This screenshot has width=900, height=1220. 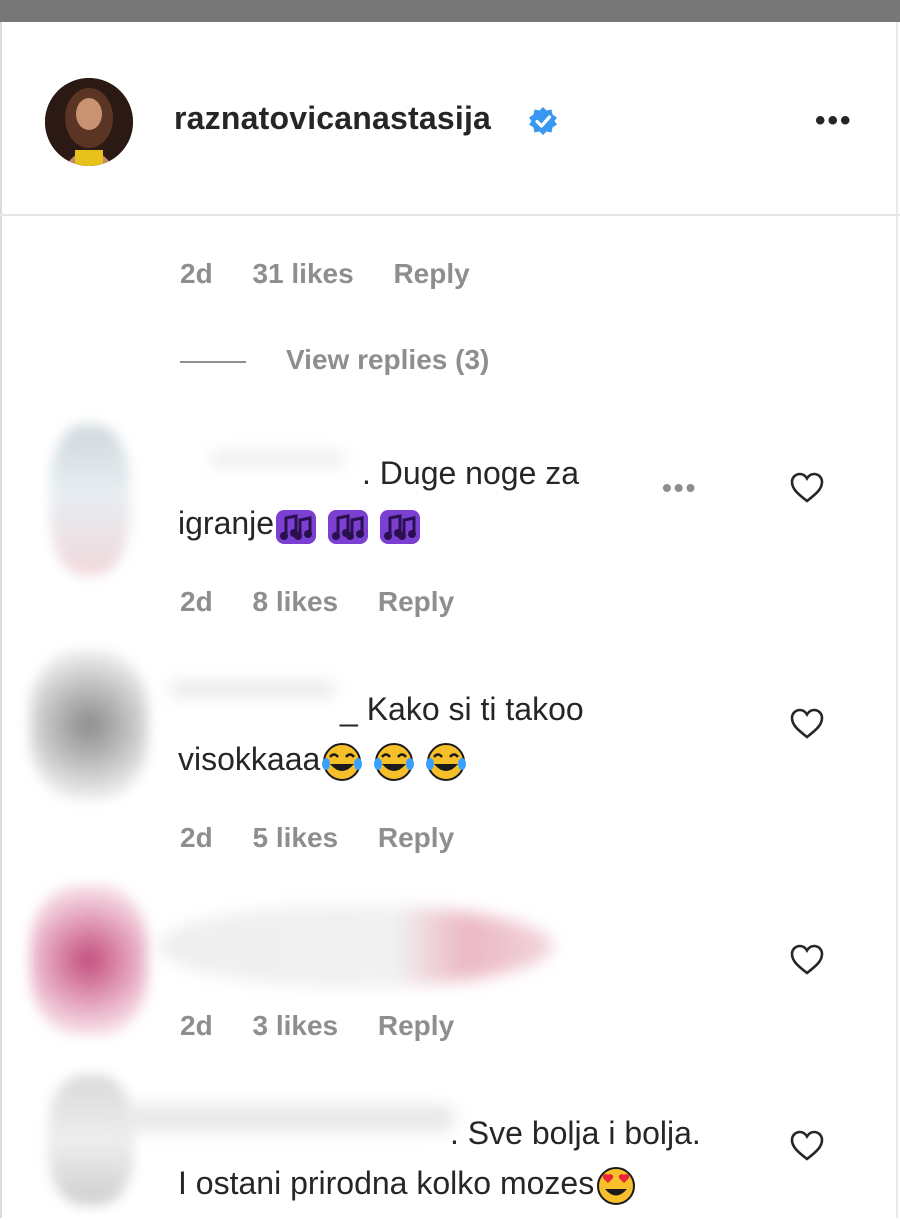 I want to click on view-replies-label: View replies (3), so click(x=388, y=359).